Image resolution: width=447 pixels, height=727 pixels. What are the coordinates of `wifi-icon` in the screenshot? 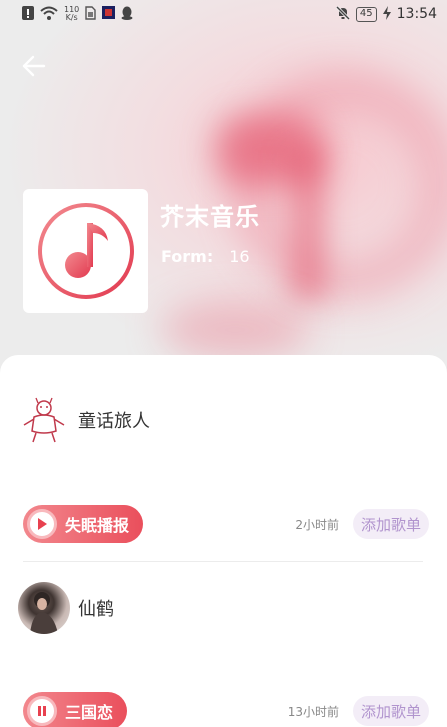 It's located at (49, 14).